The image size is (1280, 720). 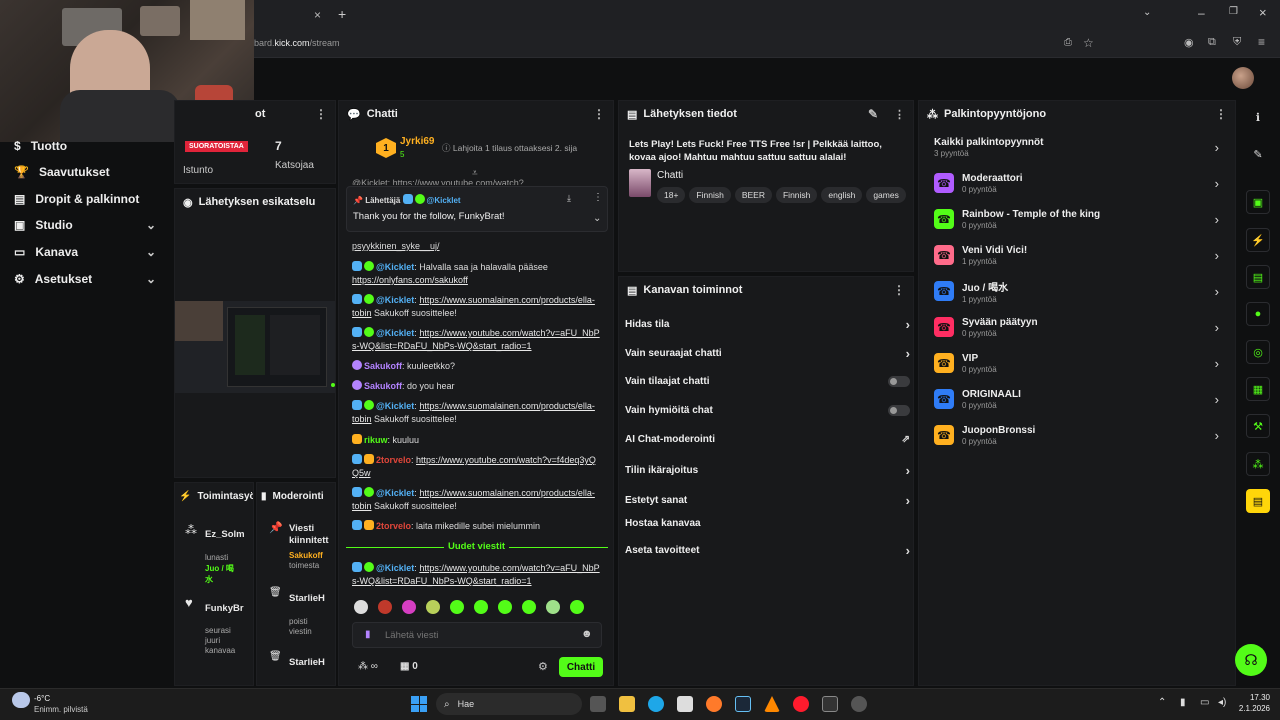 I want to click on tab-list-icon: ⌄, so click(x=1147, y=12).